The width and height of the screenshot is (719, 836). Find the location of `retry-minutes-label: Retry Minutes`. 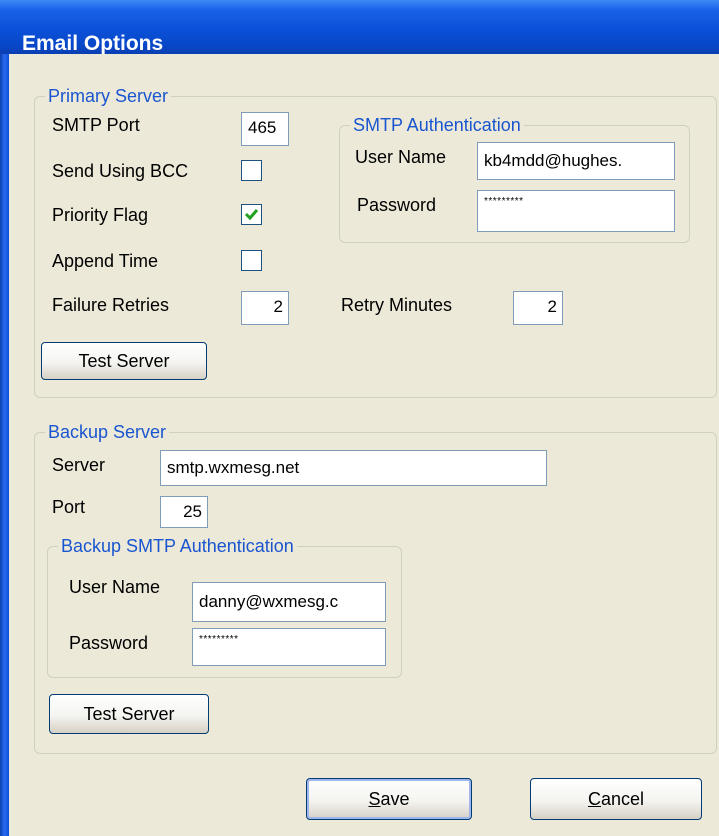

retry-minutes-label: Retry Minutes is located at coordinates (397, 305).